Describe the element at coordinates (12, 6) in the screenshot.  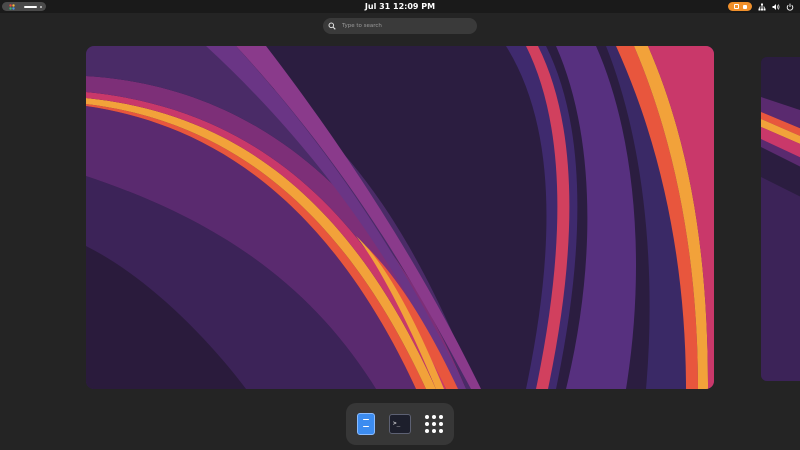
I see `activities-indicator-icon` at that location.